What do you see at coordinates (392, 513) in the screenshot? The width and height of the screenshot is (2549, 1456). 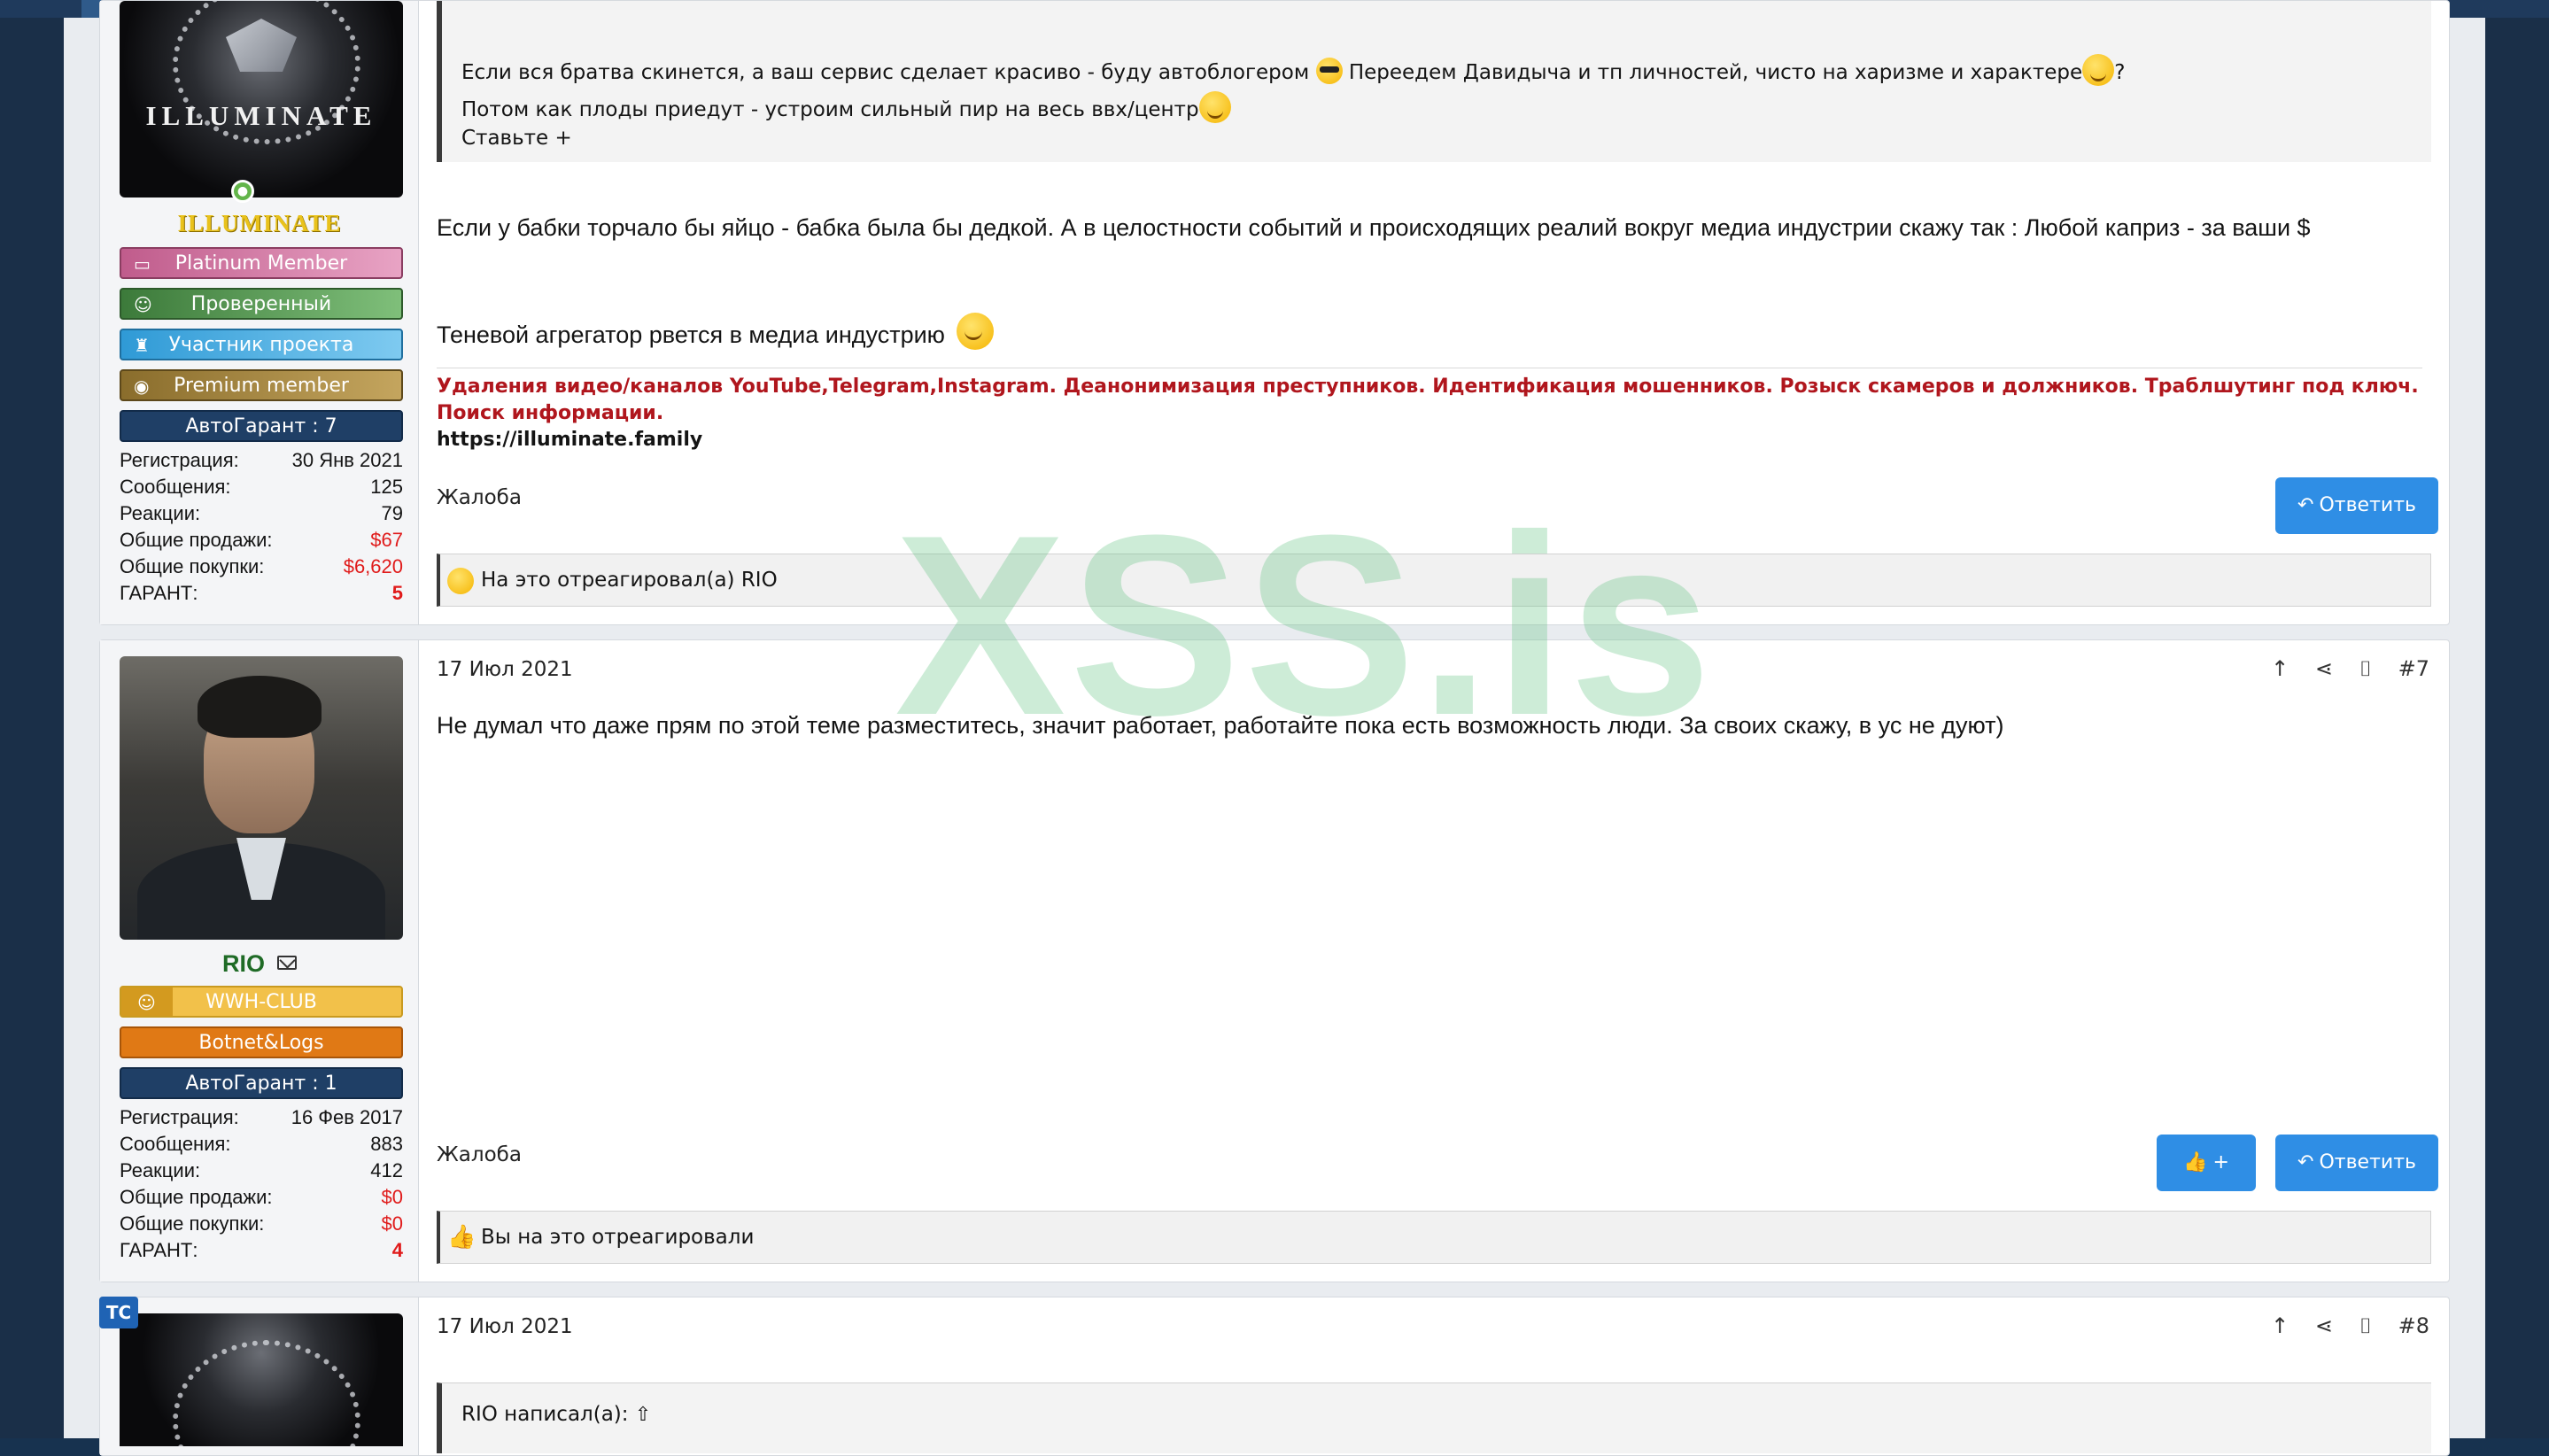 I see `stat-value: 79` at bounding box center [392, 513].